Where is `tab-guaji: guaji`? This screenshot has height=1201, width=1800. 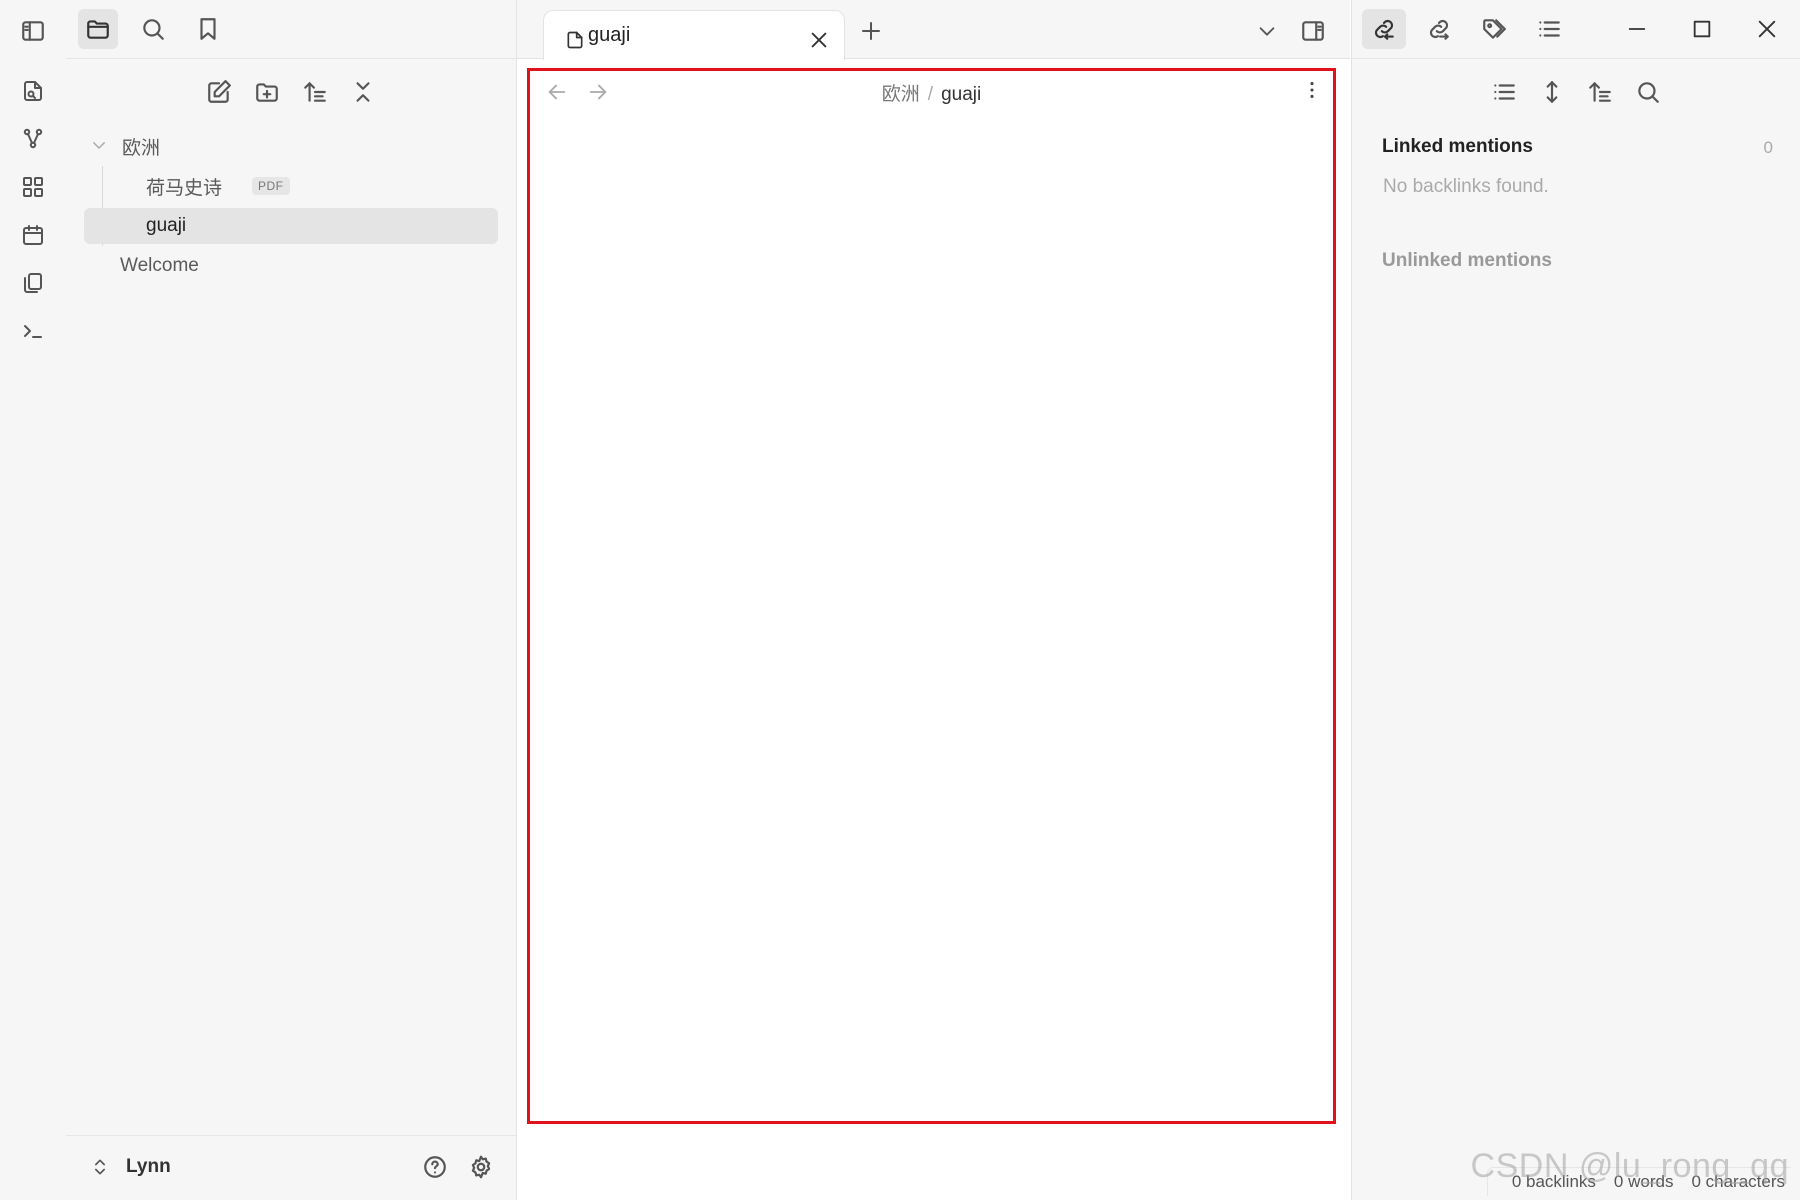
tab-guaji: guaji is located at coordinates (694, 35).